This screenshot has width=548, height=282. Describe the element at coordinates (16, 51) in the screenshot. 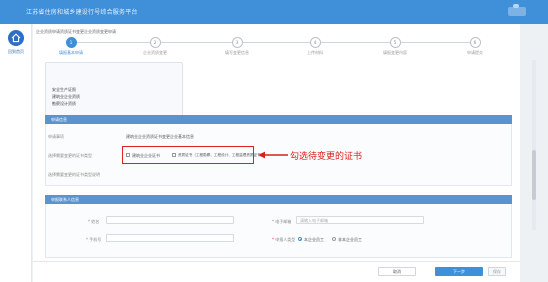

I see `home-nav-label: 回到首页` at that location.